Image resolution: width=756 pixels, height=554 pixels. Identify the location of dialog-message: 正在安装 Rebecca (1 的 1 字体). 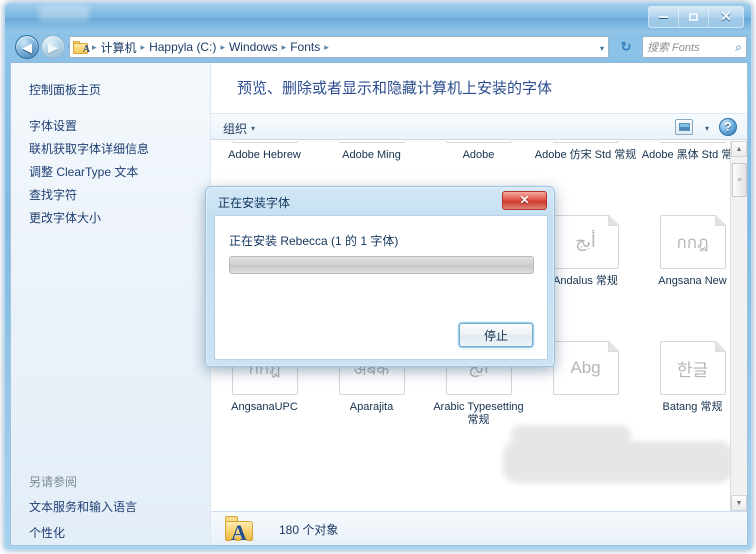
(314, 241).